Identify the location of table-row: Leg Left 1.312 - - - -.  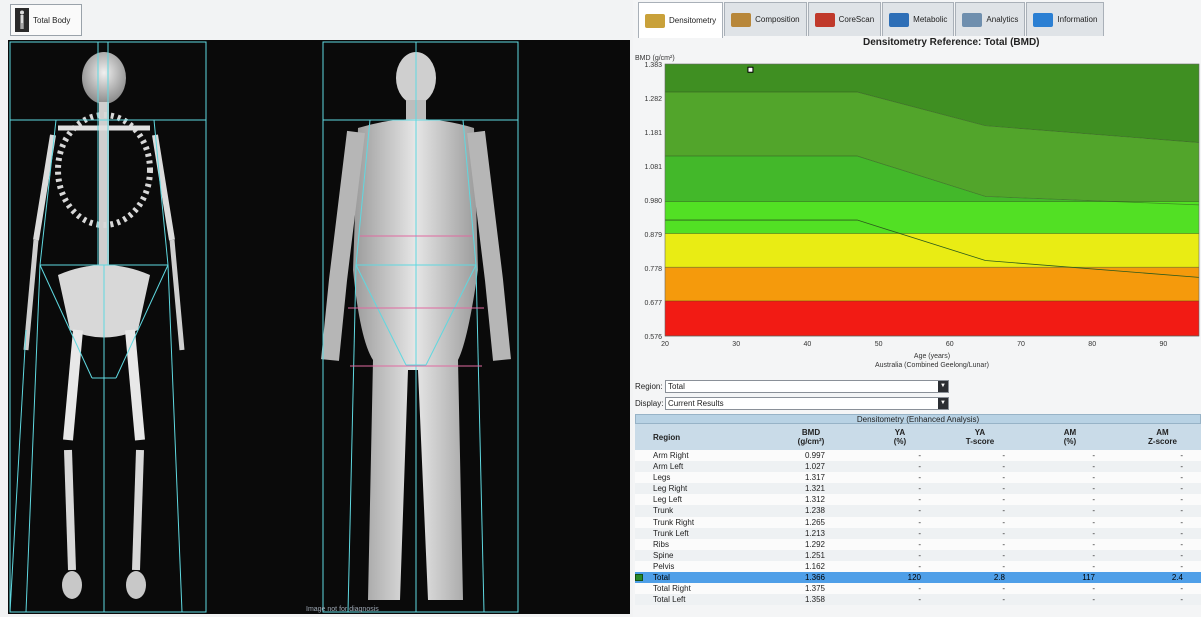
(918, 500).